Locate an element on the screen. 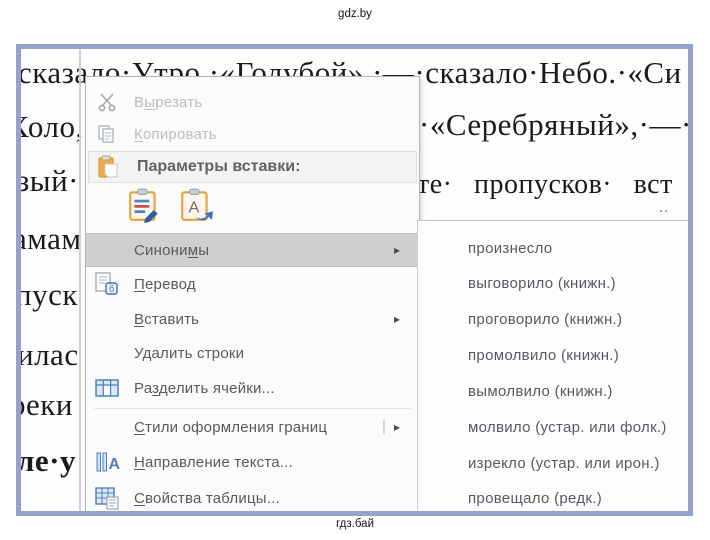 This screenshot has height=540, width=710. menu-item-synonyms-label: Синонимы is located at coordinates (172, 250).